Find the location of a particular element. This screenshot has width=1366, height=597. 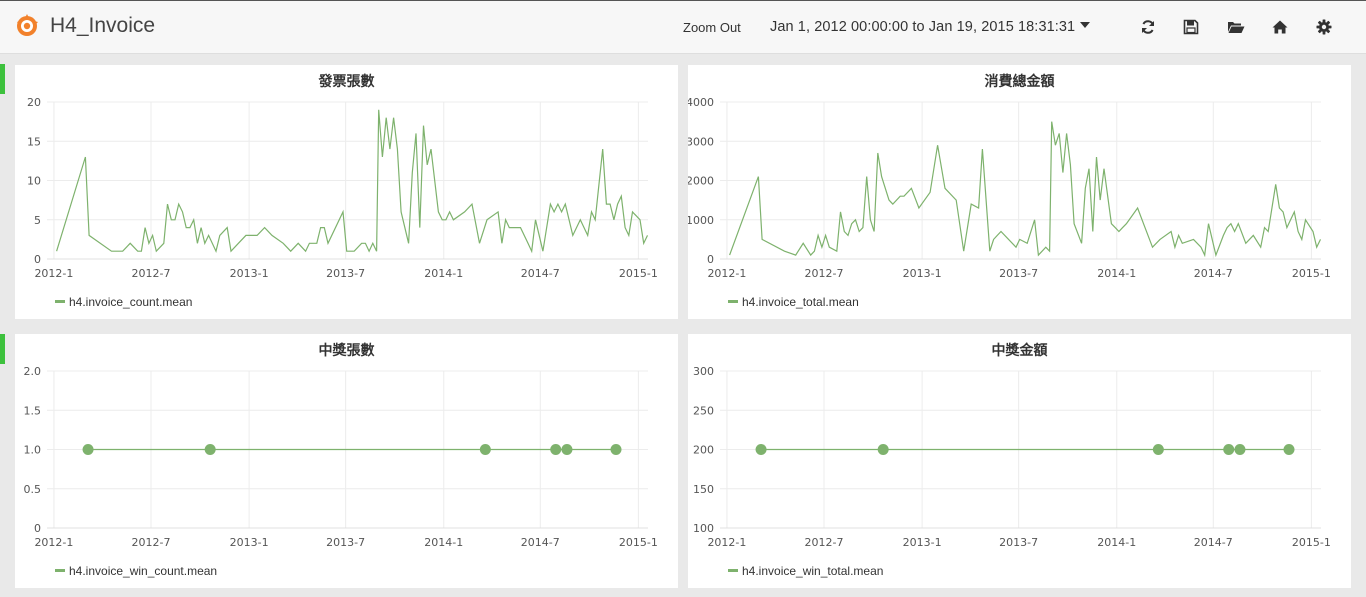

legend-item: h4.invoice_win_total.mean is located at coordinates (805, 571).